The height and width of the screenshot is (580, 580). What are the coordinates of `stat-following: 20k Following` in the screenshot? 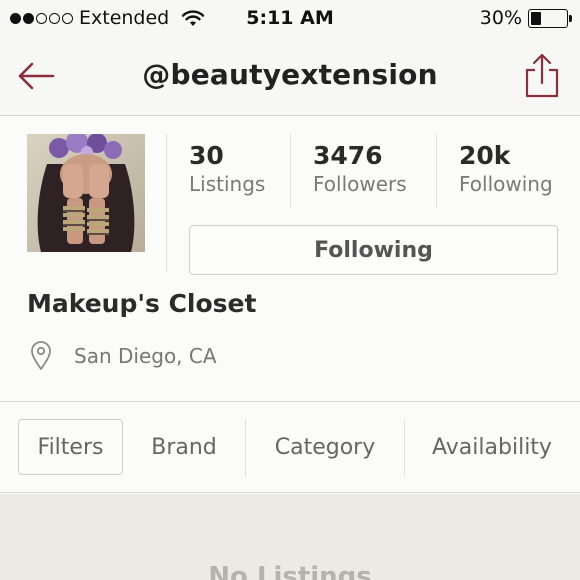 It's located at (506, 168).